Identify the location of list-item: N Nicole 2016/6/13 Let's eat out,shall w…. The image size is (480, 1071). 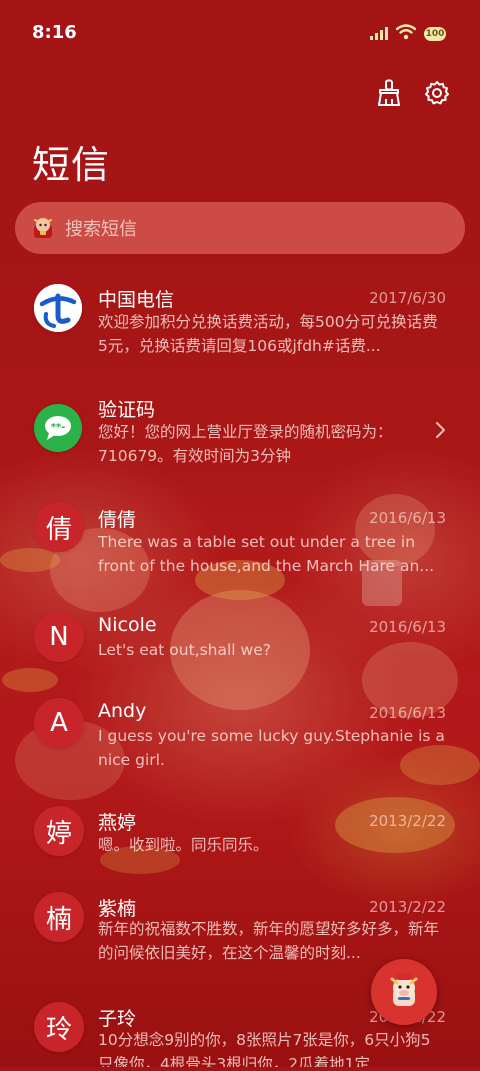
(240, 643).